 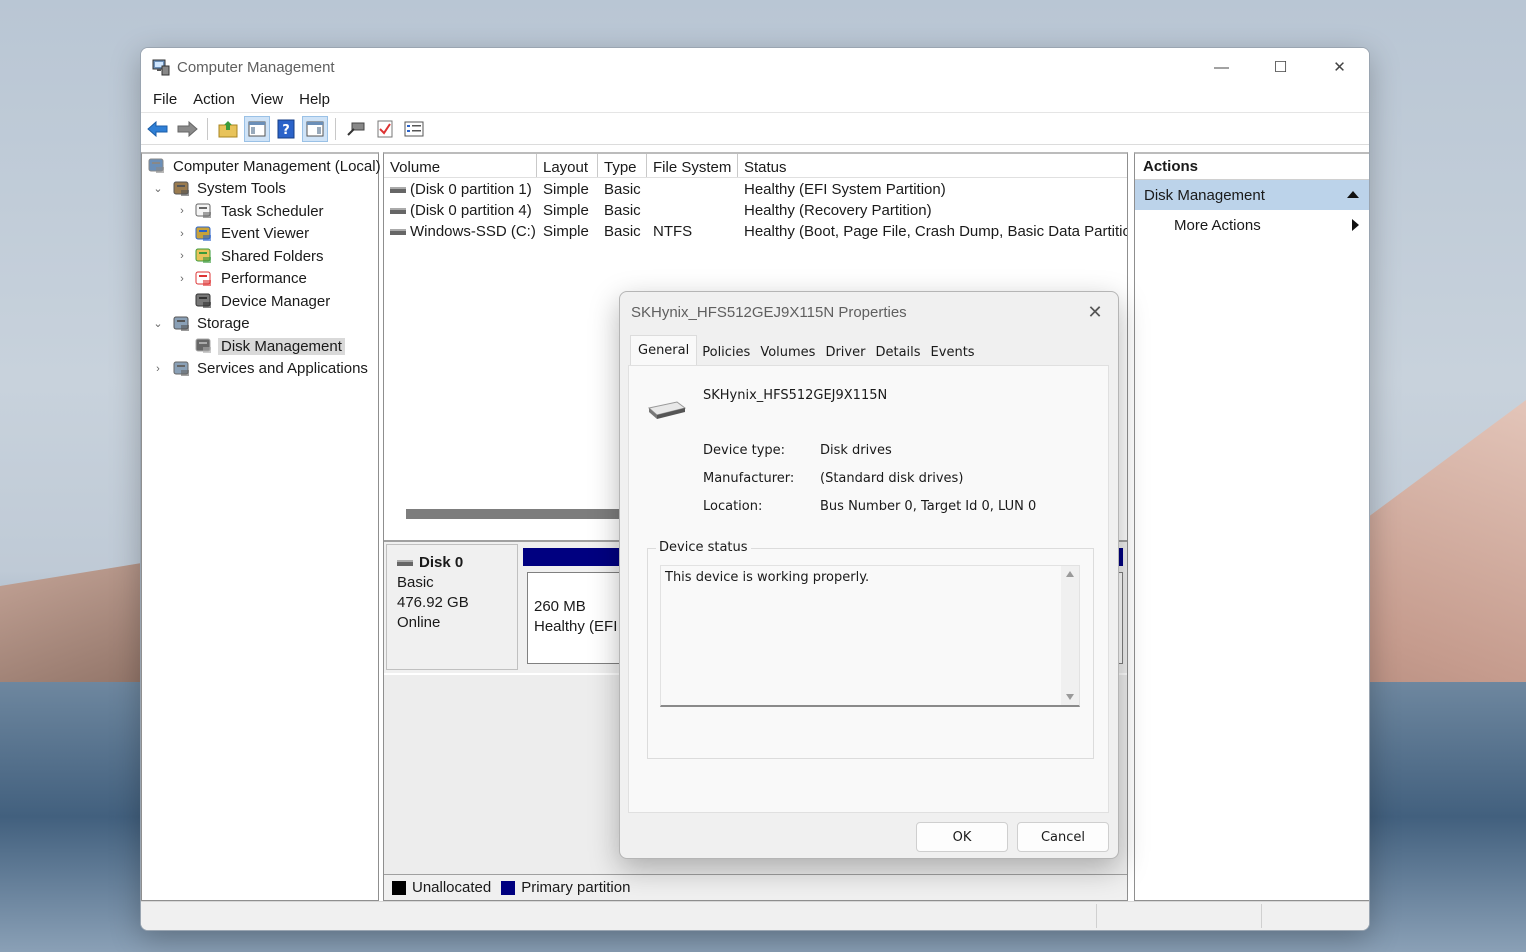 I want to click on layout-cell: Simple, so click(x=566, y=210).